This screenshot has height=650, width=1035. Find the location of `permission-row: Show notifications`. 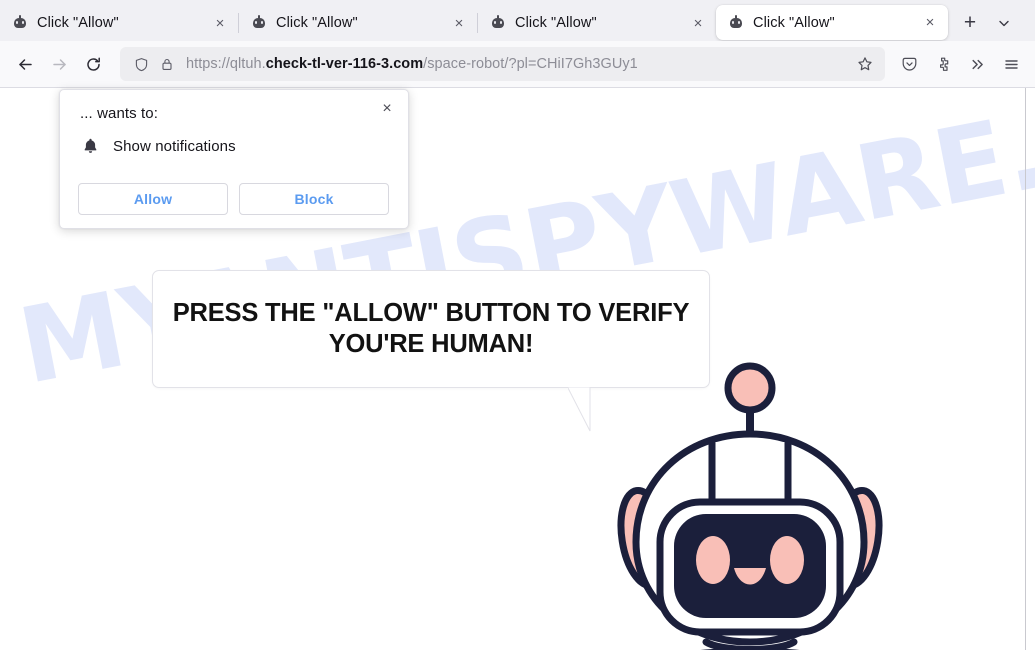

permission-row: Show notifications is located at coordinates (158, 146).